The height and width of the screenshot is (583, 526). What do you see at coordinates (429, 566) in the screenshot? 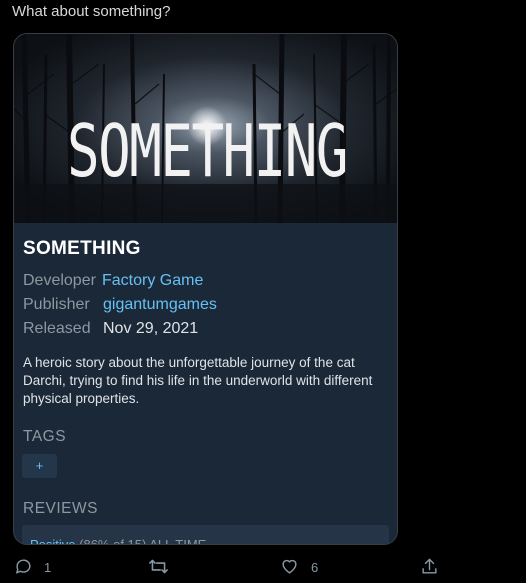
I see `share-icon` at bounding box center [429, 566].